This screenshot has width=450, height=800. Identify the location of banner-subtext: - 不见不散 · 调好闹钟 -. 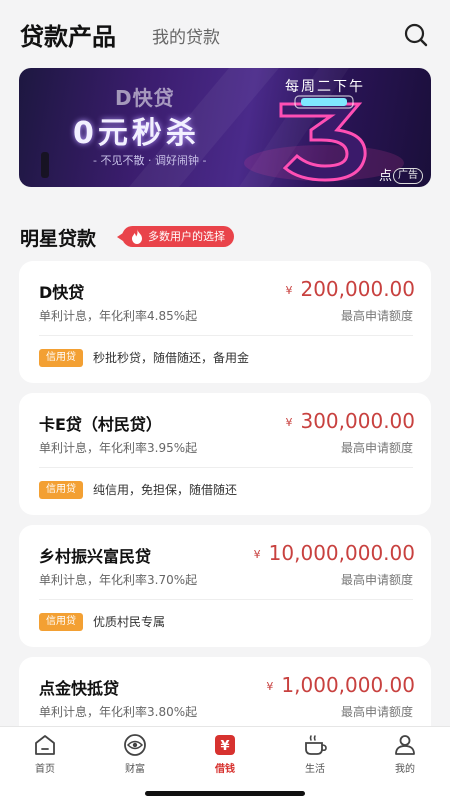
(150, 160).